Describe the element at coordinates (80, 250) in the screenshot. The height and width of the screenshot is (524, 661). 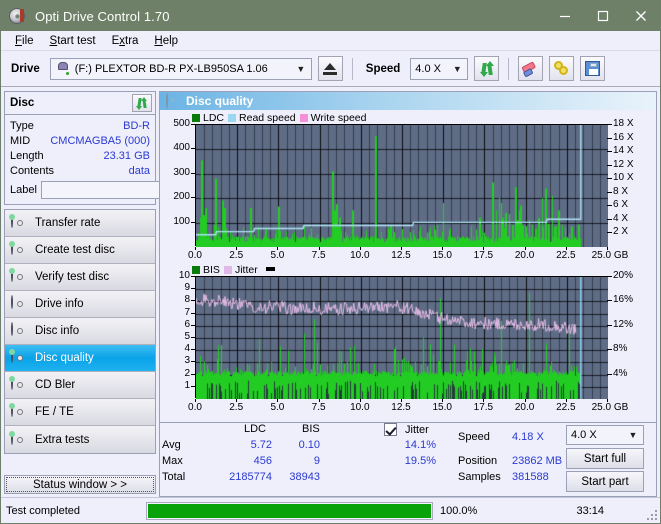
I see `sidebar-item-create-test-disc: Create test disc` at that location.